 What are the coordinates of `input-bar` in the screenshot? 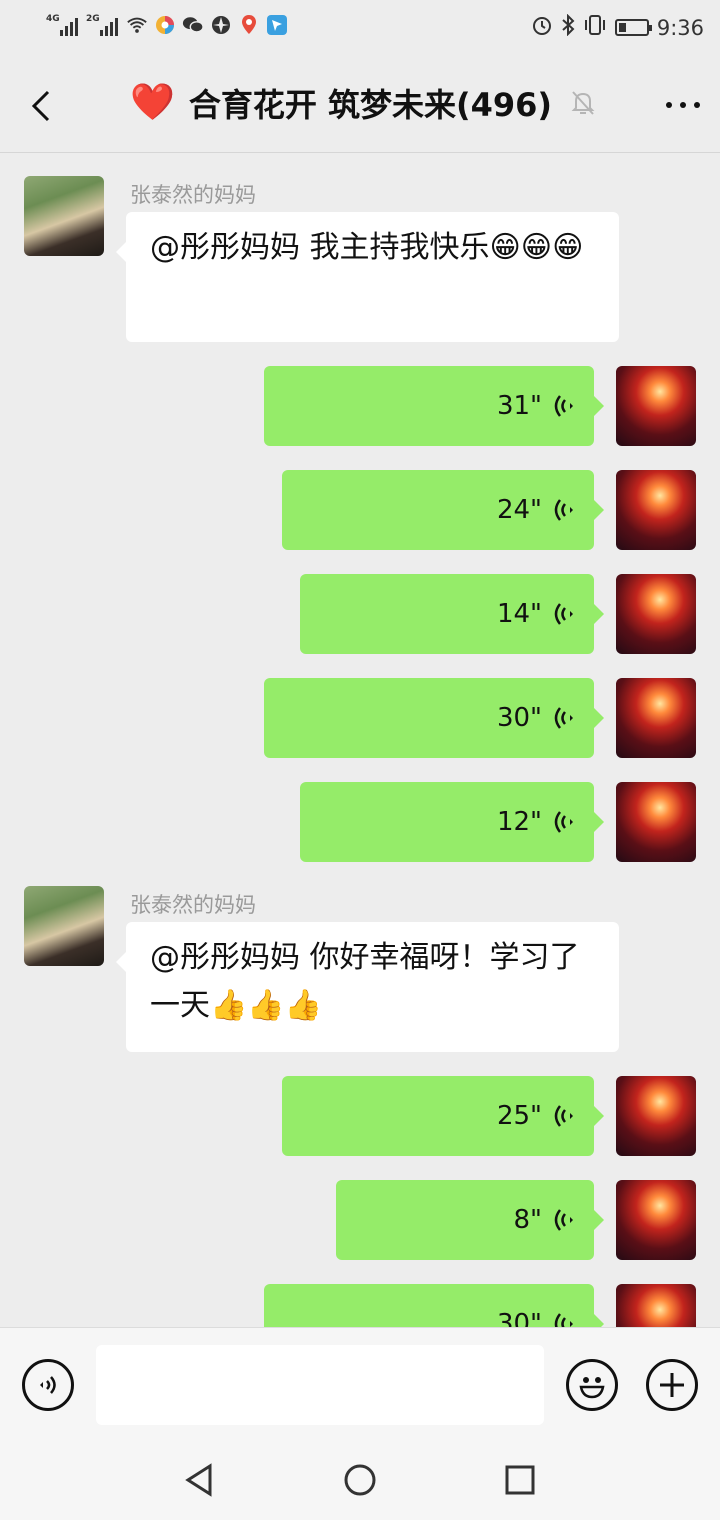 It's located at (360, 1384).